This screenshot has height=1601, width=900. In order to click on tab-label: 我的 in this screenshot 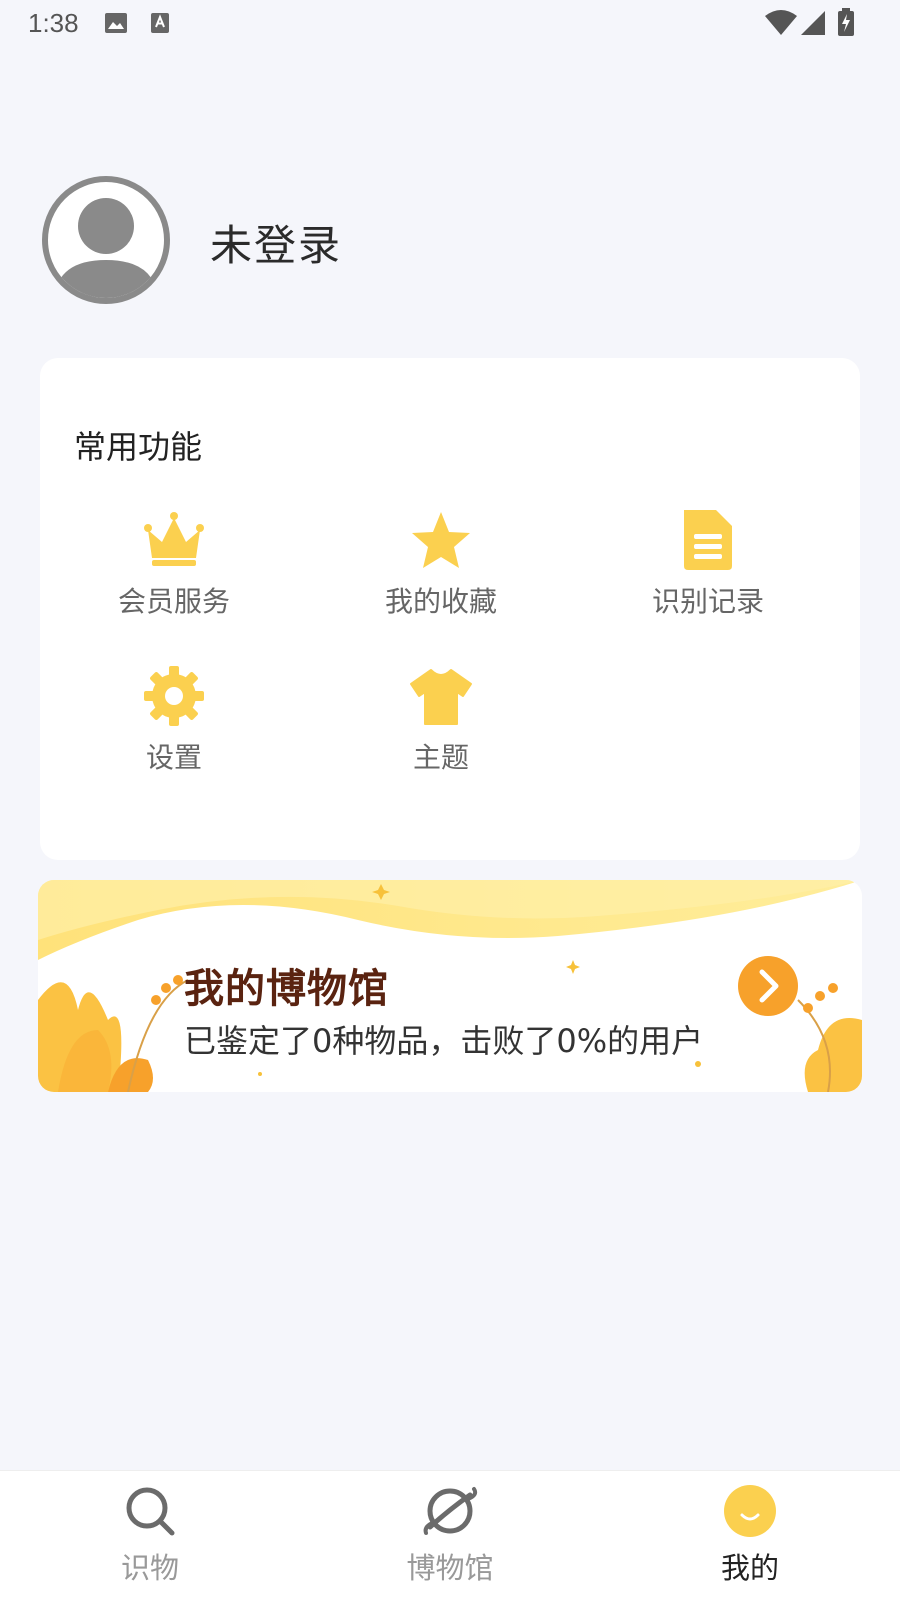, I will do `click(749, 1568)`.